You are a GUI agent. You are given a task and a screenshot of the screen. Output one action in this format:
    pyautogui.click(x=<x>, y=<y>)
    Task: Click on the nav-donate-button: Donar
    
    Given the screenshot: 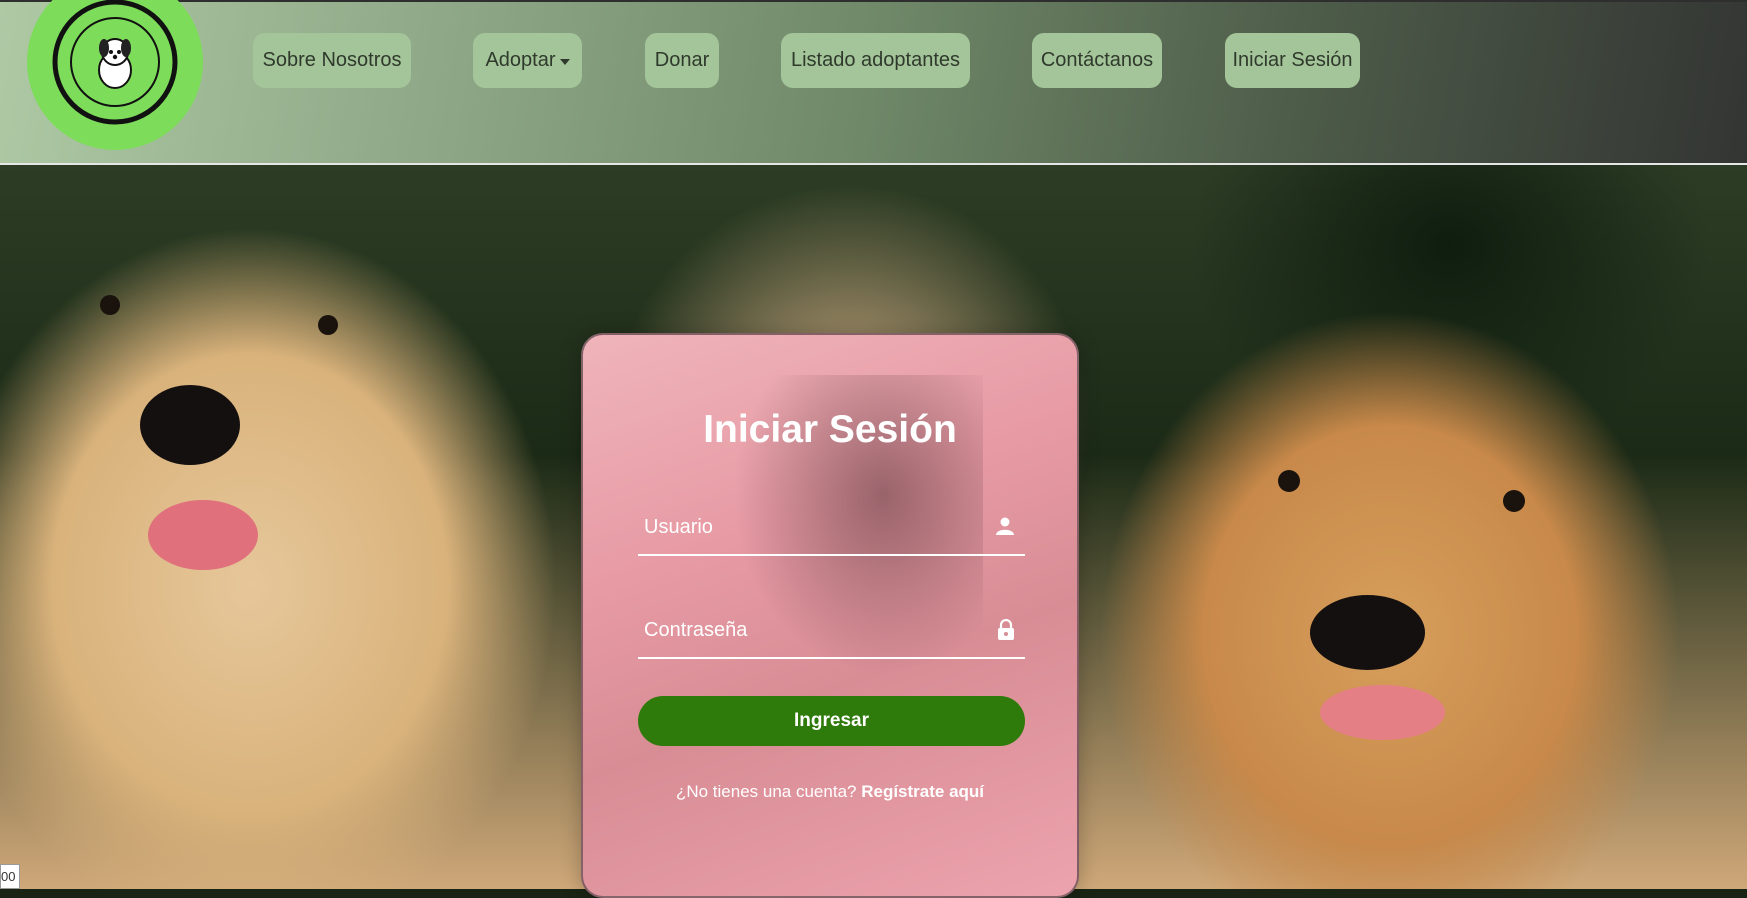 What is the action you would take?
    pyautogui.click(x=682, y=60)
    